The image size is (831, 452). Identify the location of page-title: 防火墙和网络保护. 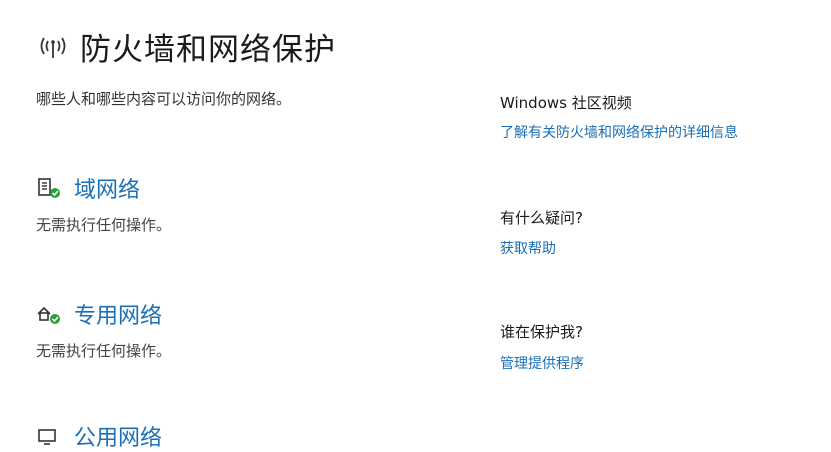
(186, 46).